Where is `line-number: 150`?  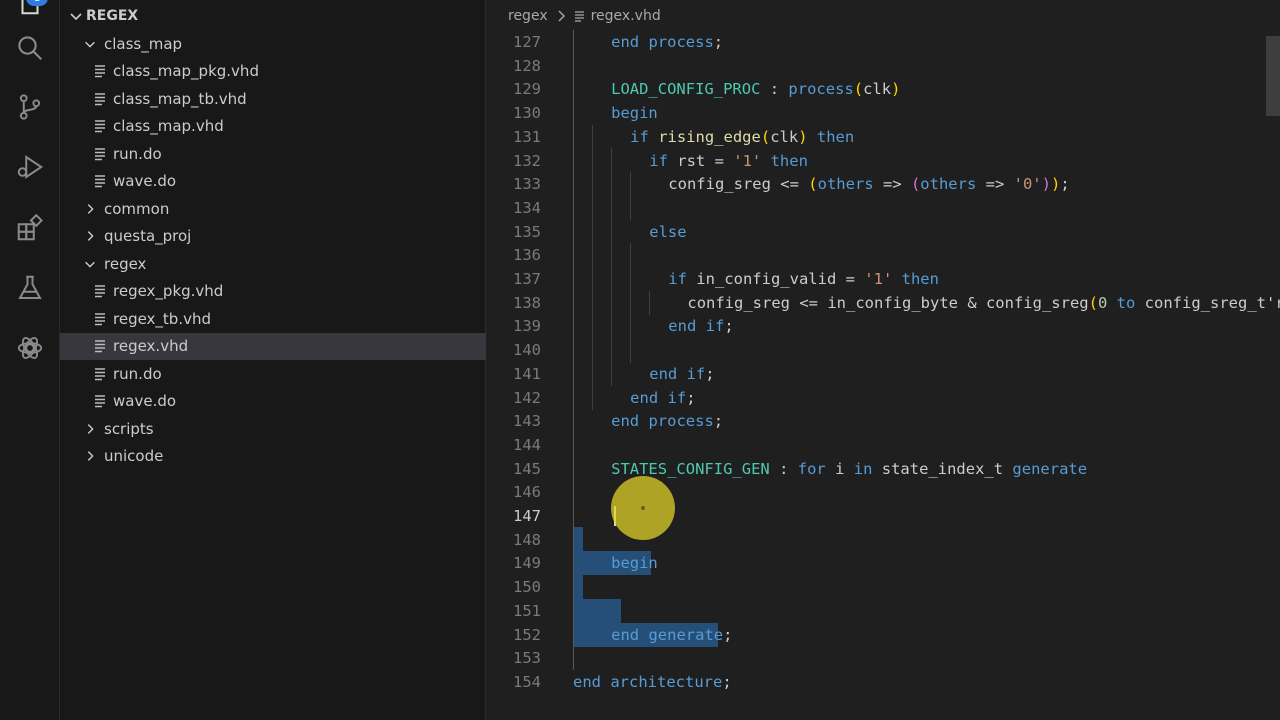 line-number: 150 is located at coordinates (527, 587).